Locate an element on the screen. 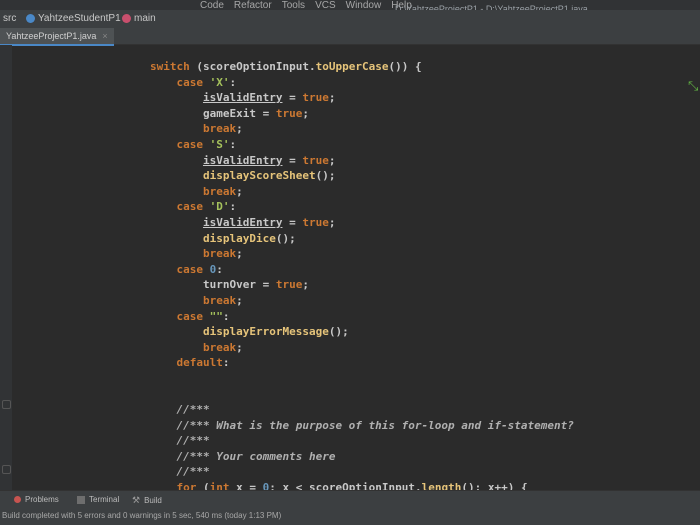  breadcrumb-src: src is located at coordinates (9, 18).